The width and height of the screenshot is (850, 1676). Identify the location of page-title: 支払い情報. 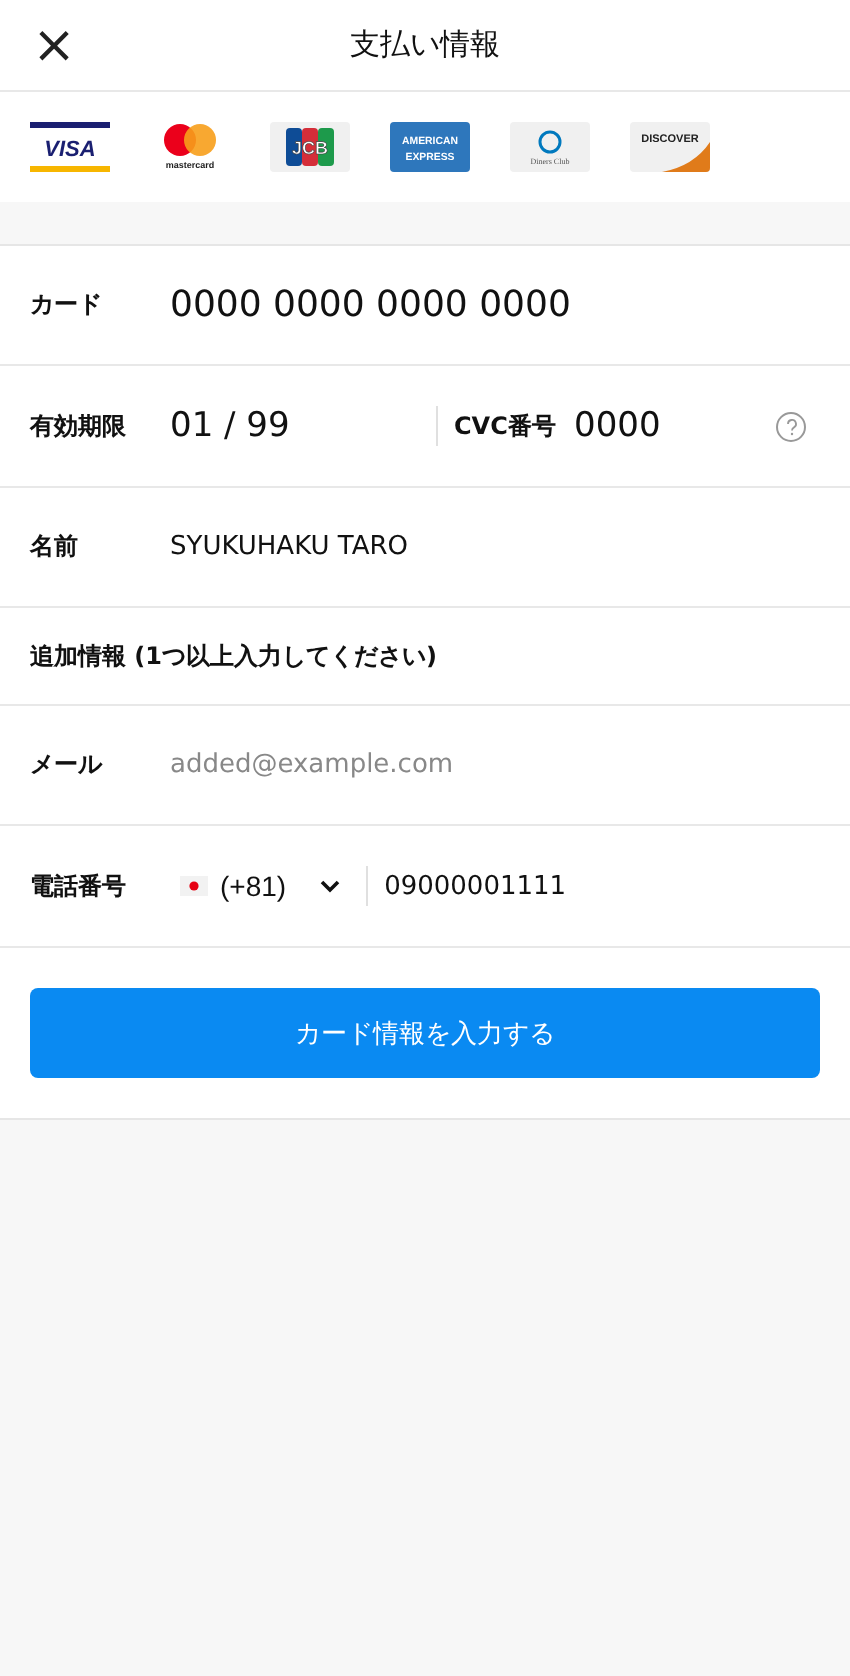
(425, 45).